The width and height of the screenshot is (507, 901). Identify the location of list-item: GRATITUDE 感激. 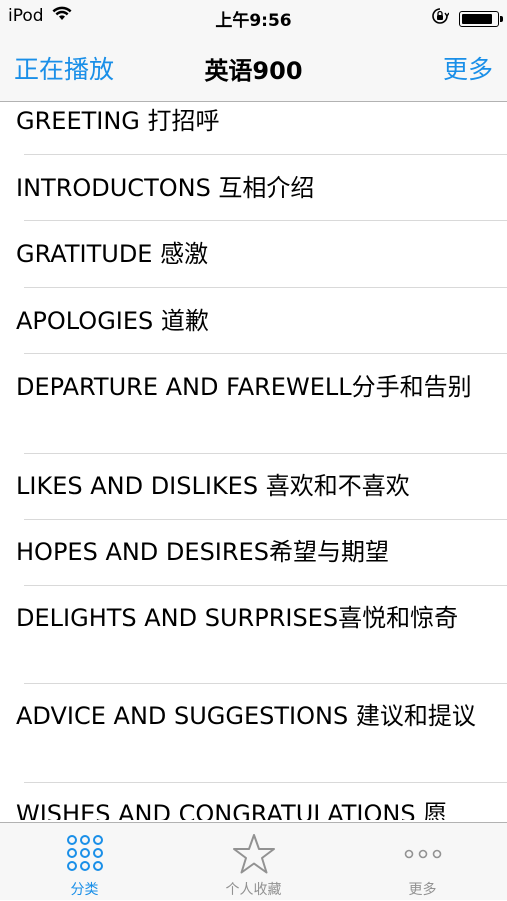
(261, 254).